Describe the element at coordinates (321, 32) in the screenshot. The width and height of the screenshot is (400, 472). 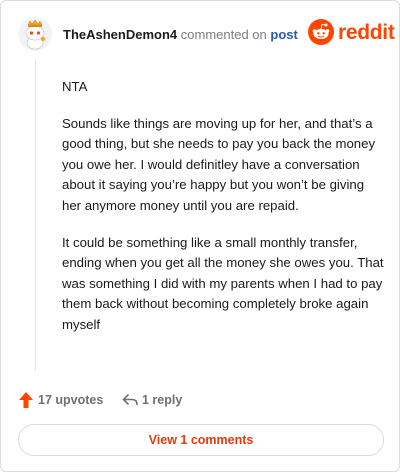
I see `reddit-snoo-icon` at that location.